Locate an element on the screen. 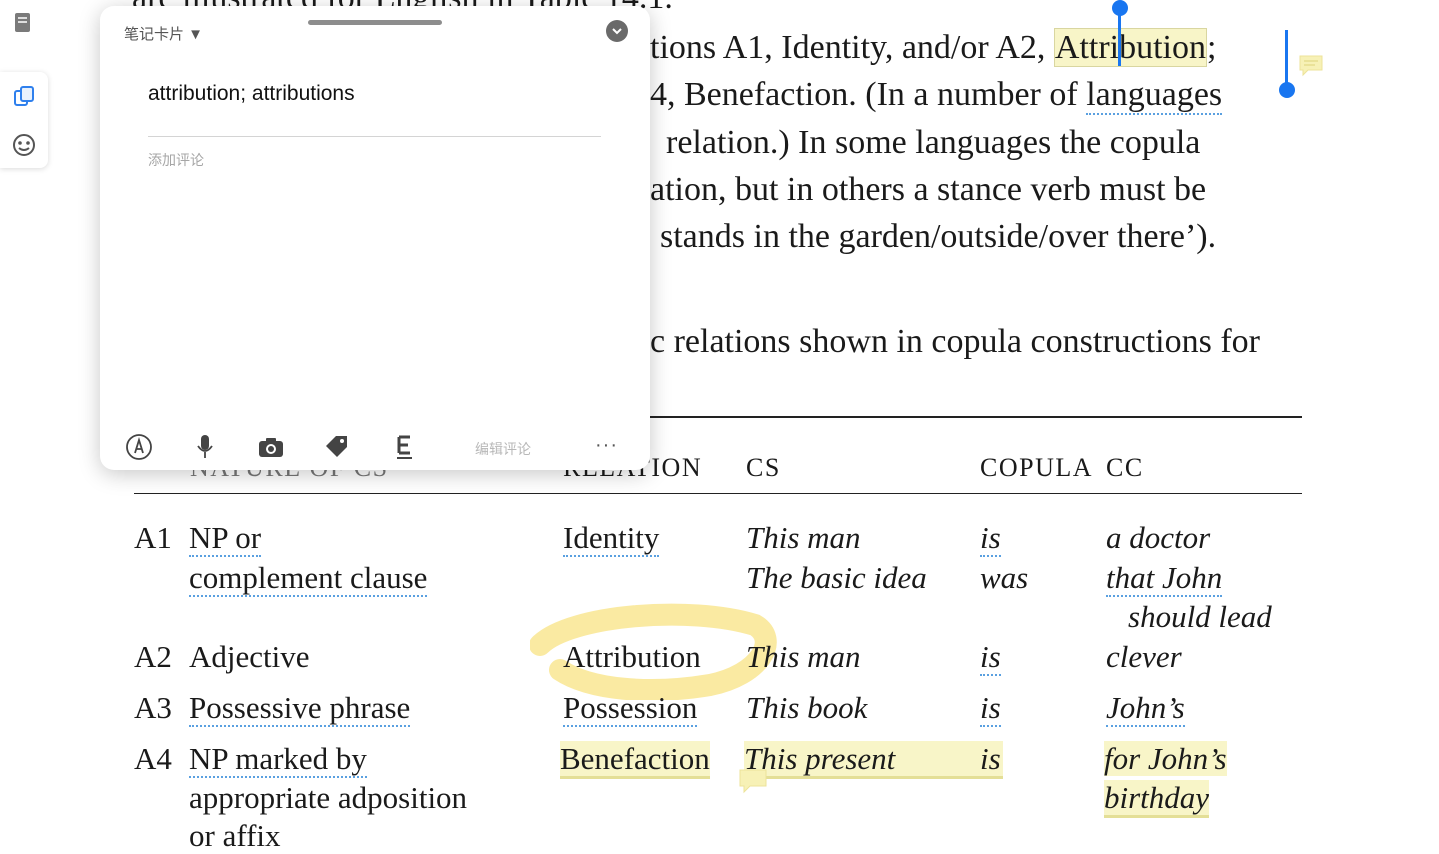 The width and height of the screenshot is (1439, 854). notebook-icon is located at coordinates (23, 23).